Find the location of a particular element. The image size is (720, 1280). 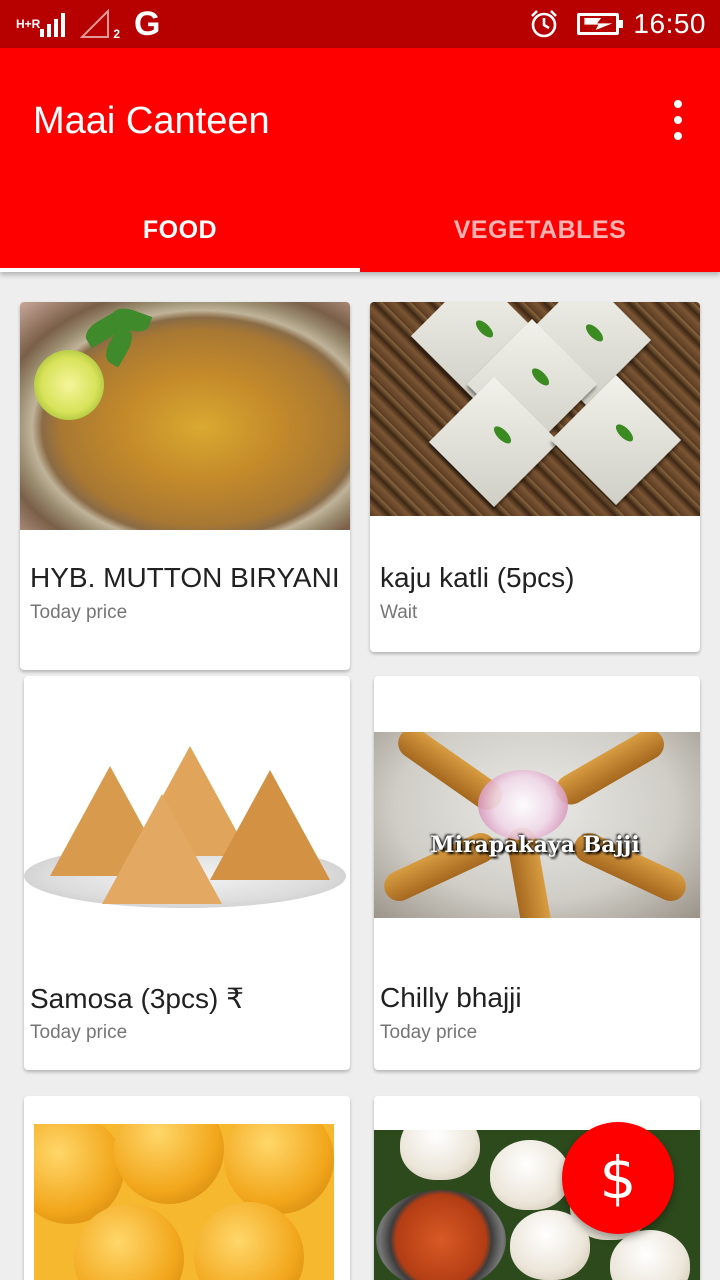

chilly-bhajji-image: Mirapakaya Bajji is located at coordinates (537, 825).